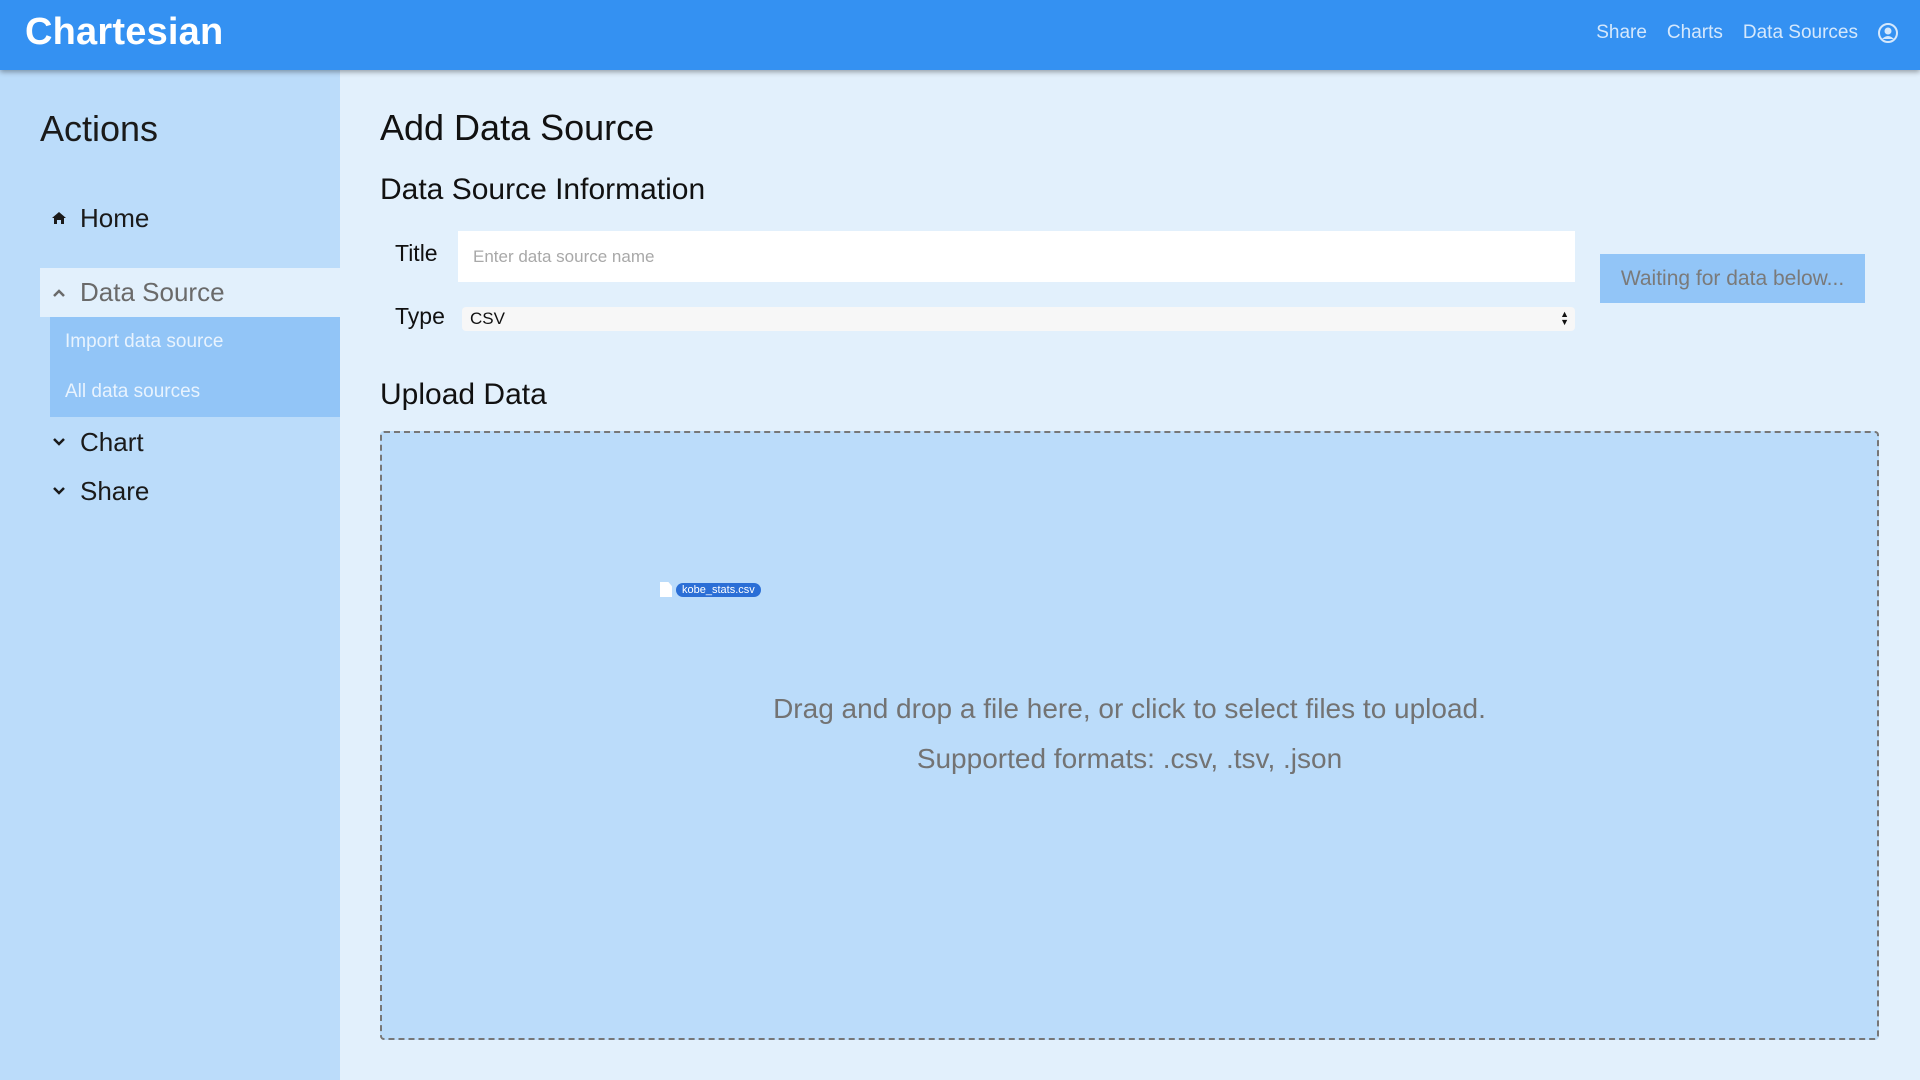 This screenshot has height=1080, width=1920. What do you see at coordinates (543, 189) in the screenshot?
I see `section-heading-info: Data Source Information` at bounding box center [543, 189].